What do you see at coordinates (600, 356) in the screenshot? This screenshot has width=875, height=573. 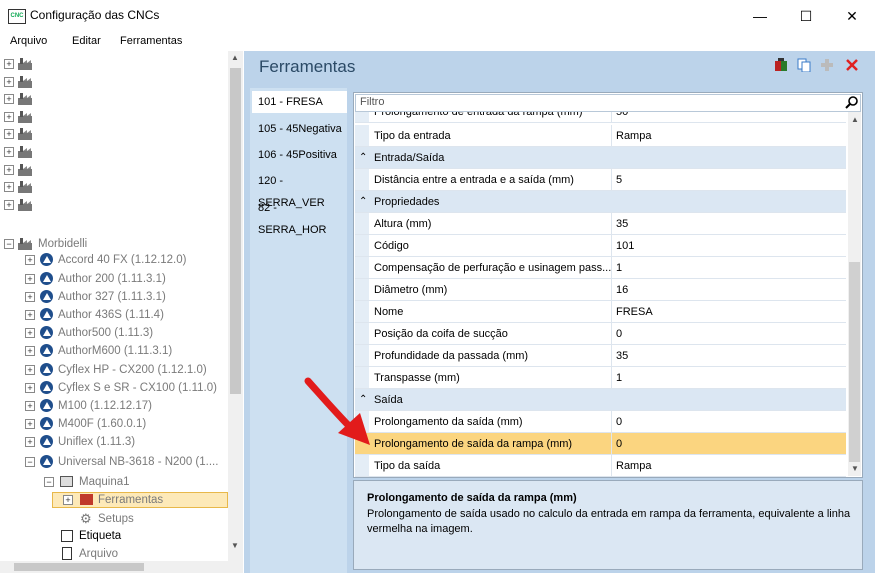 I see `property-row: Profundidade da passada (mm) 35` at bounding box center [600, 356].